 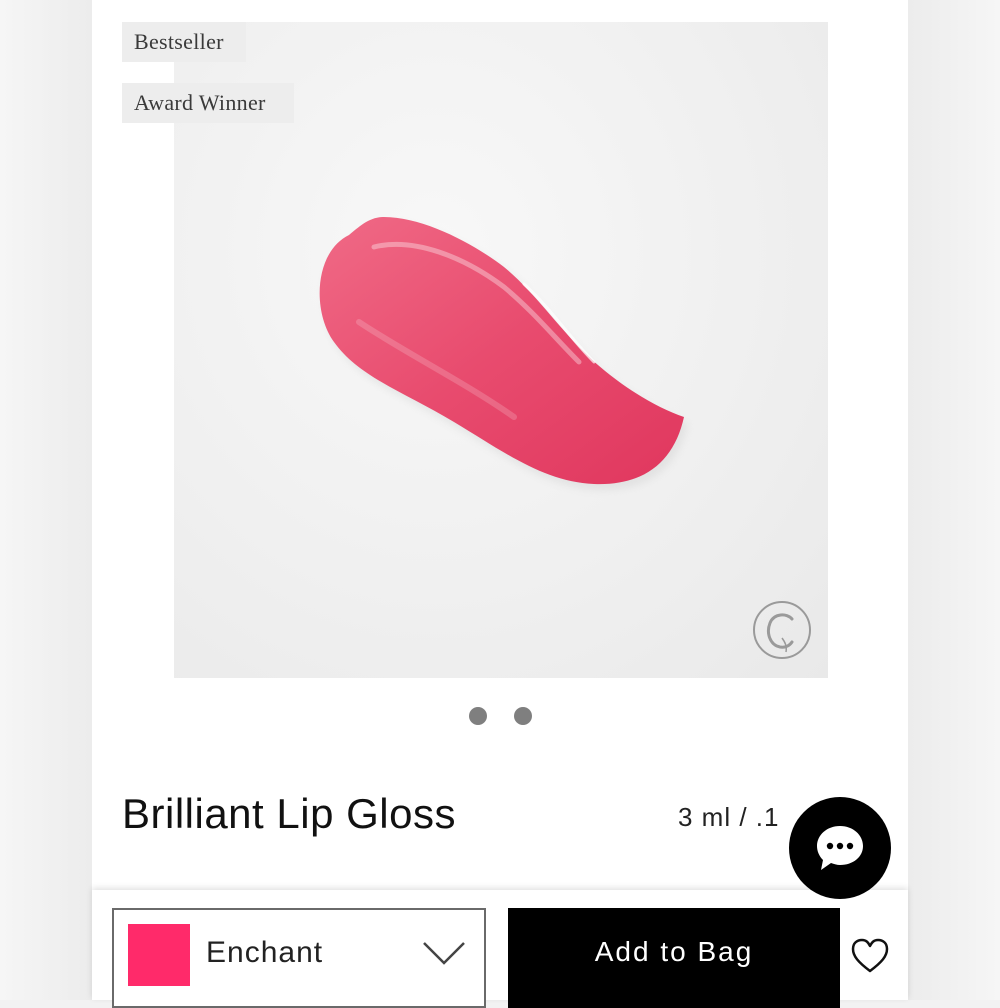 I want to click on shade-name: Enchant, so click(x=265, y=952).